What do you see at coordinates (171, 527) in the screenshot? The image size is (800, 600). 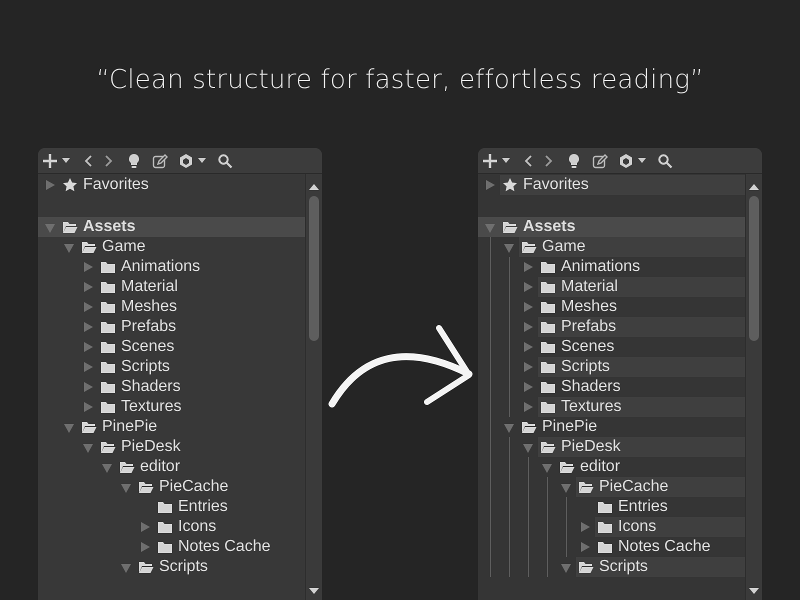 I see `tree-row: Icons` at bounding box center [171, 527].